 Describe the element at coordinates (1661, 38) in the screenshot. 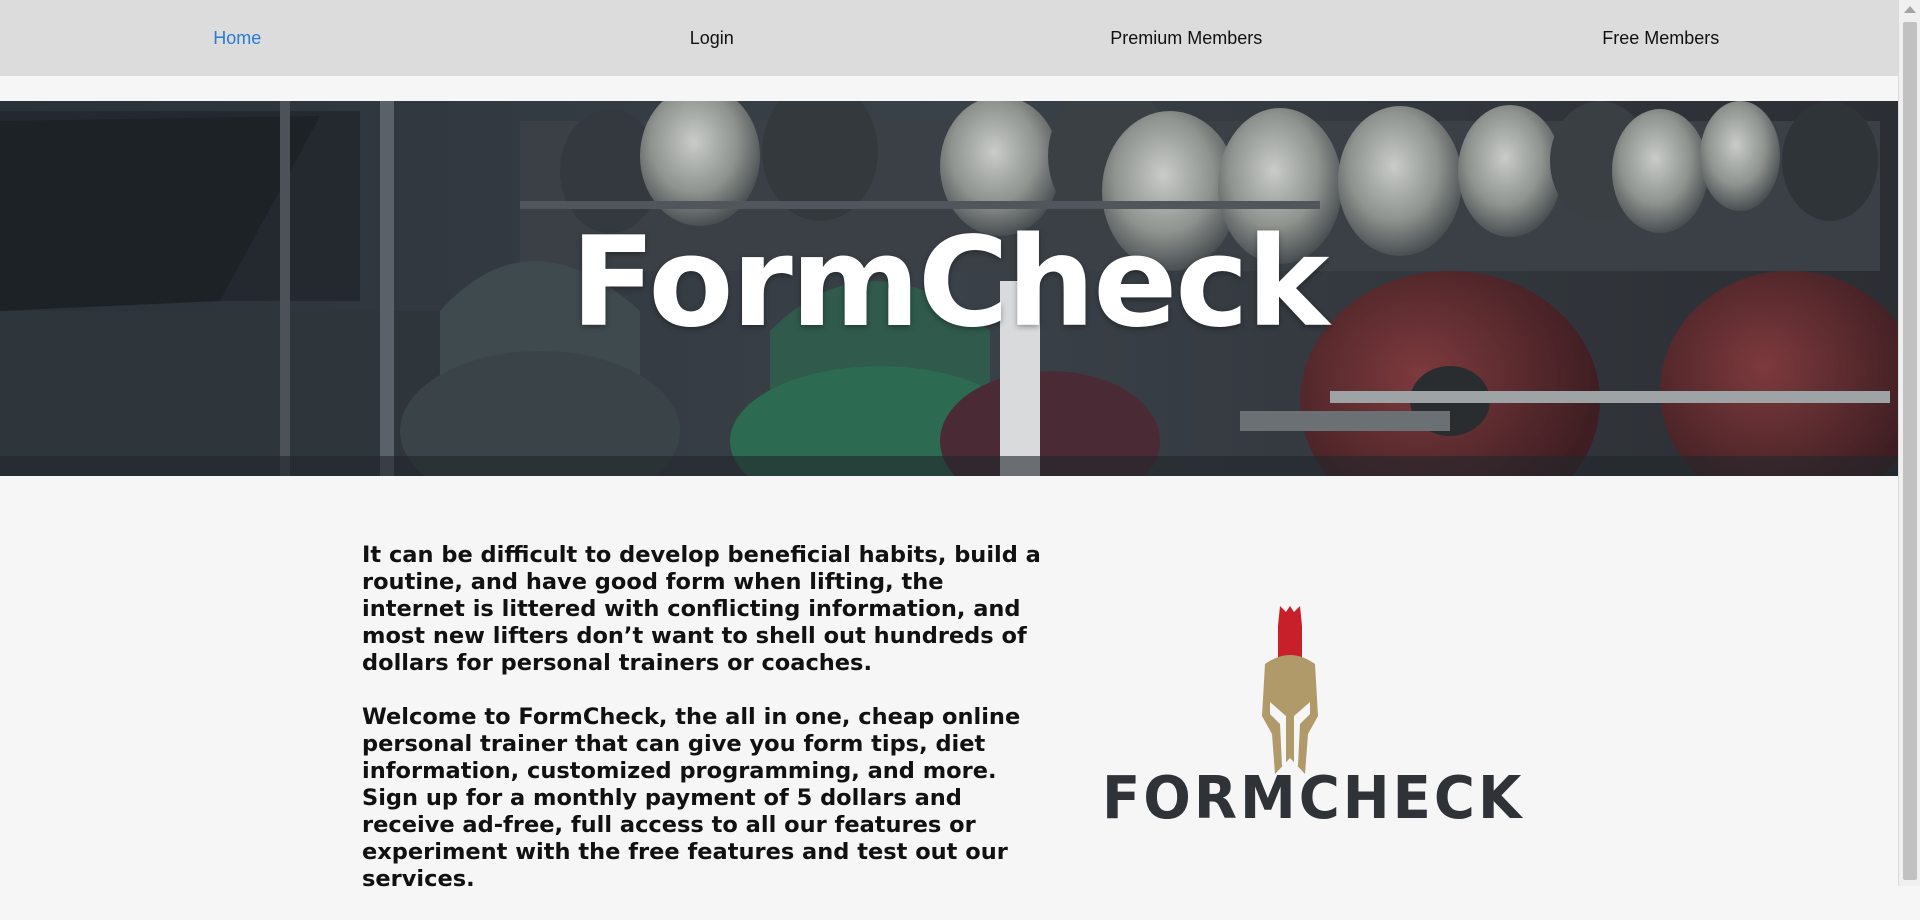

I see `nav-free-members-link: Free Members` at that location.